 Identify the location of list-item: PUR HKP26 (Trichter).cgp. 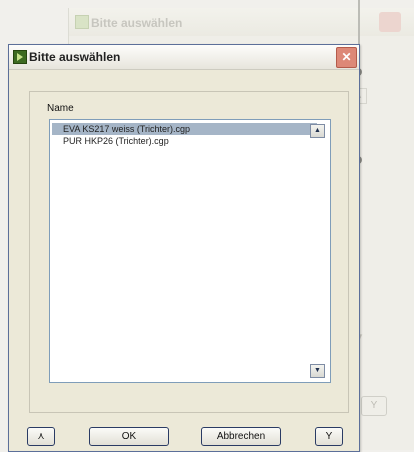
(110, 141).